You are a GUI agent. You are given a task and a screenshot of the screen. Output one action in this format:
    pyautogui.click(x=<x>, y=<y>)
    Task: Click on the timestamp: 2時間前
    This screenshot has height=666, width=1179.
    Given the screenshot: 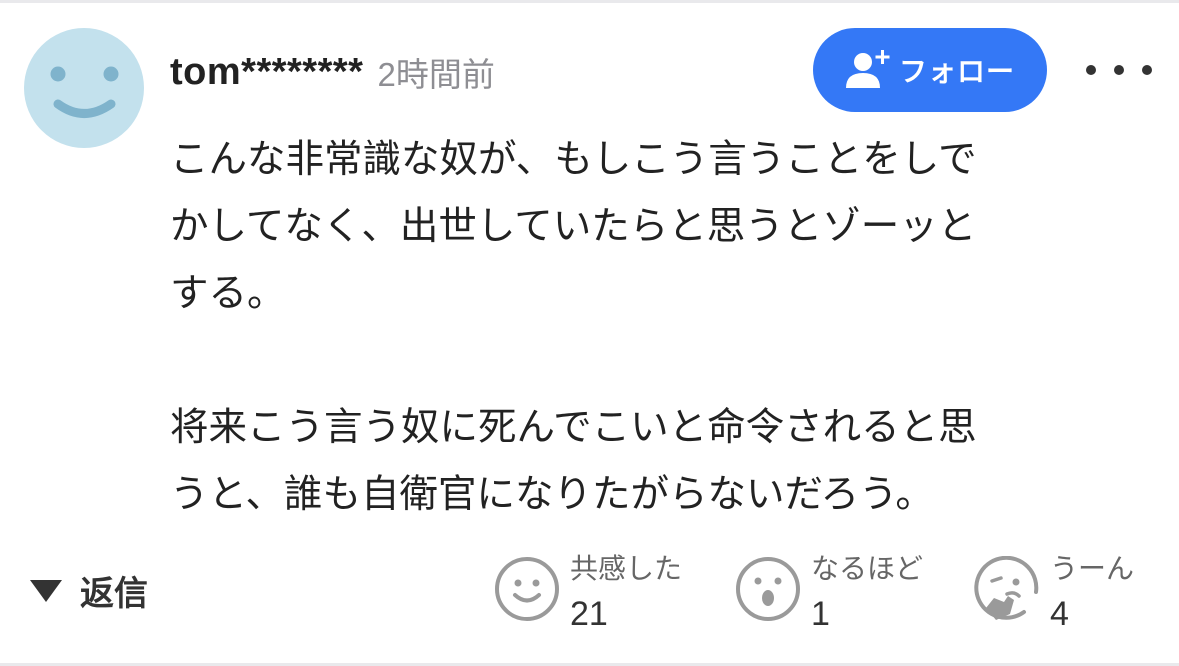 What is the action you would take?
    pyautogui.click(x=436, y=74)
    